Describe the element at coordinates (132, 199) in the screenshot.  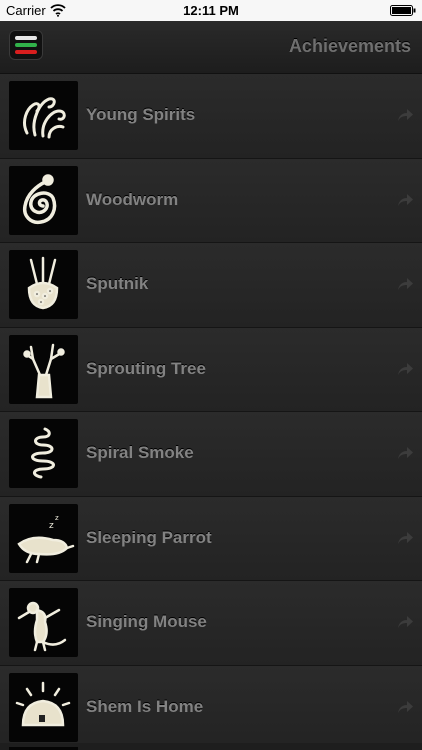
I see `achievement-label: Woodworm` at that location.